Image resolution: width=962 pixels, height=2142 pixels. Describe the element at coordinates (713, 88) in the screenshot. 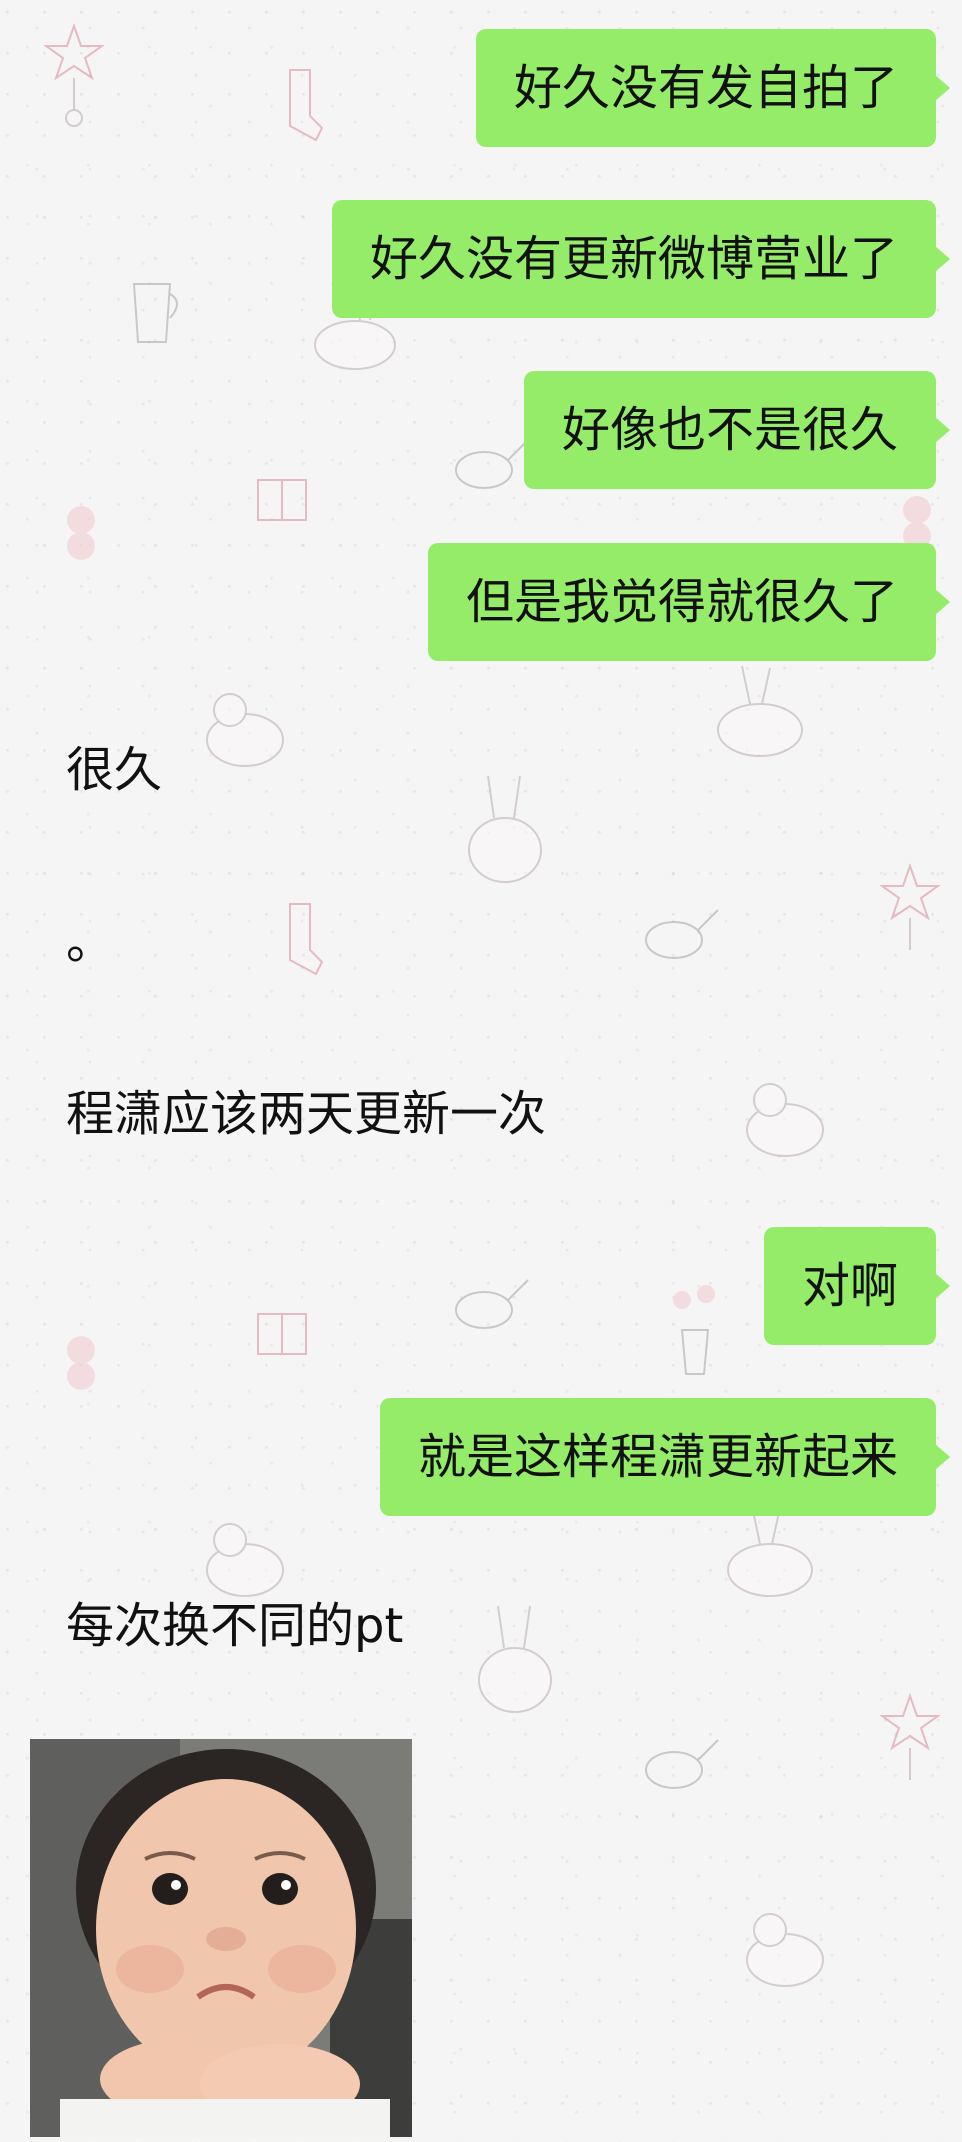

I see `sent-message-bubble: 好久没有发自拍了` at that location.